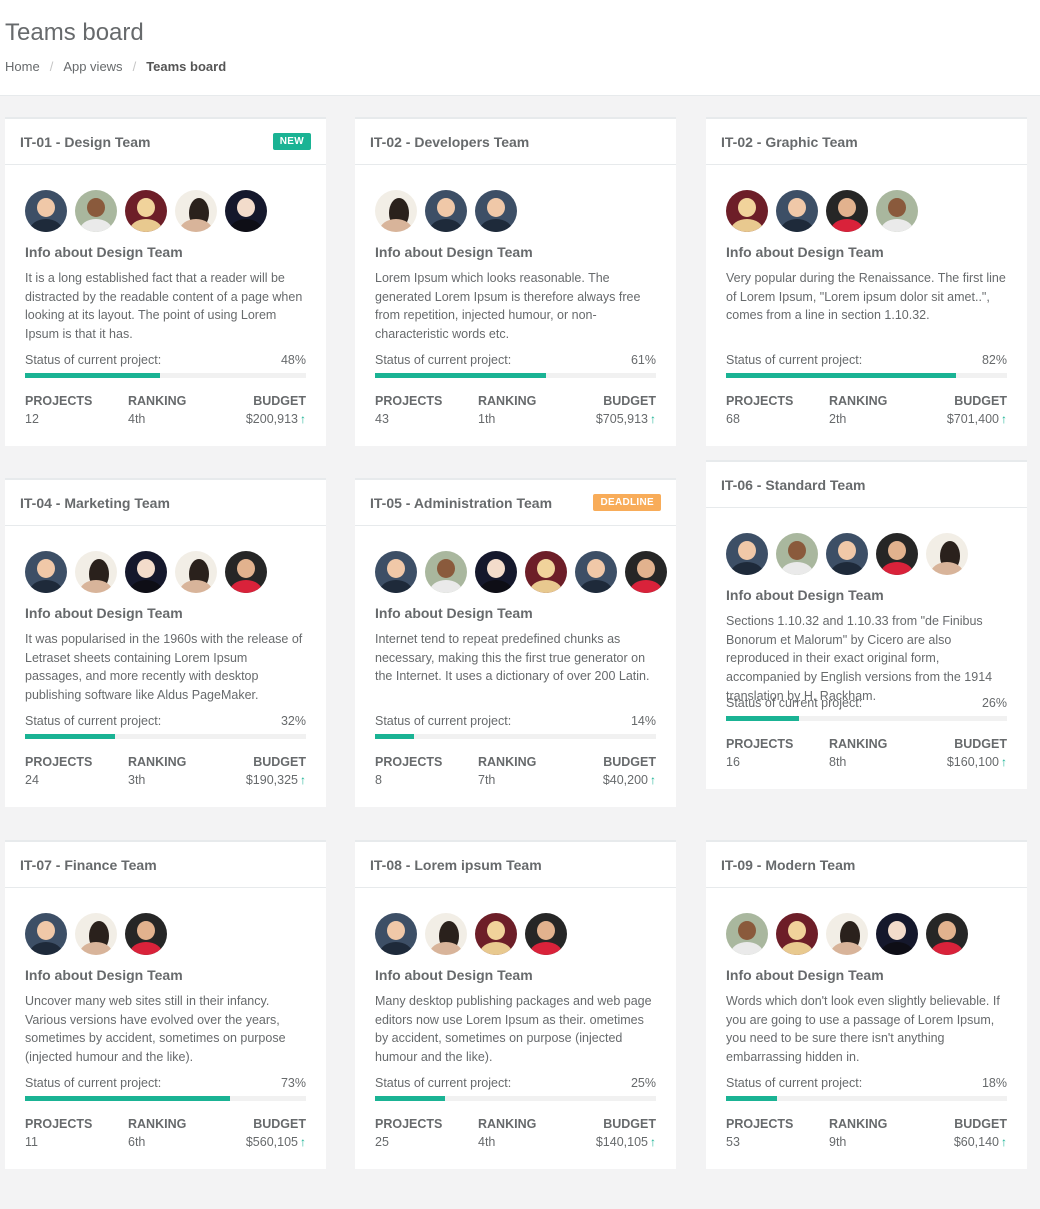  What do you see at coordinates (617, 1133) in the screenshot?
I see `budget-stat: BUDGET $140,105 ↑` at bounding box center [617, 1133].